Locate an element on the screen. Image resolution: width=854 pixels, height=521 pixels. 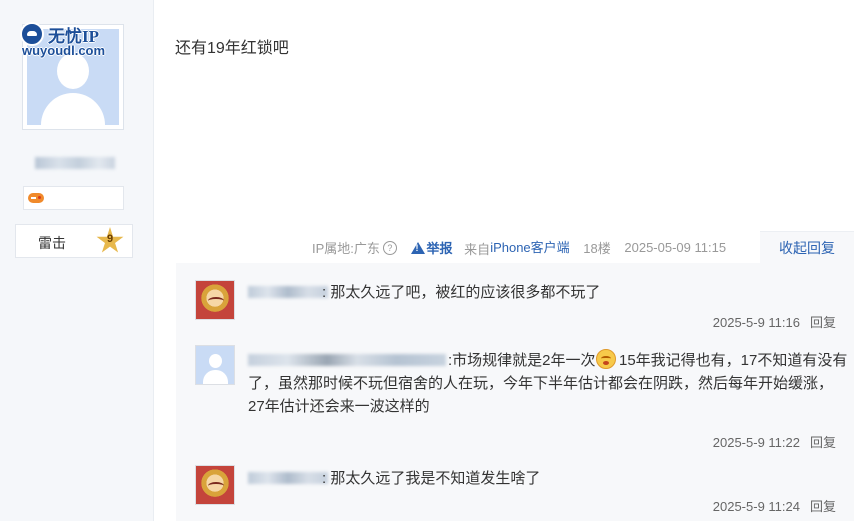
author-username-blurred is located at coordinates (75, 163).